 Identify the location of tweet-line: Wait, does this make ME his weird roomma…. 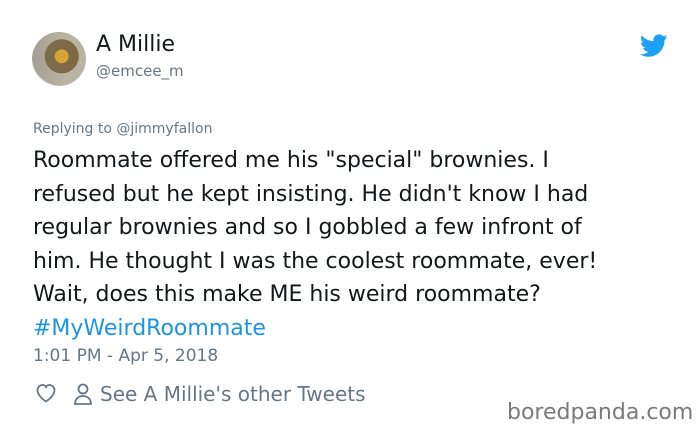
(287, 294).